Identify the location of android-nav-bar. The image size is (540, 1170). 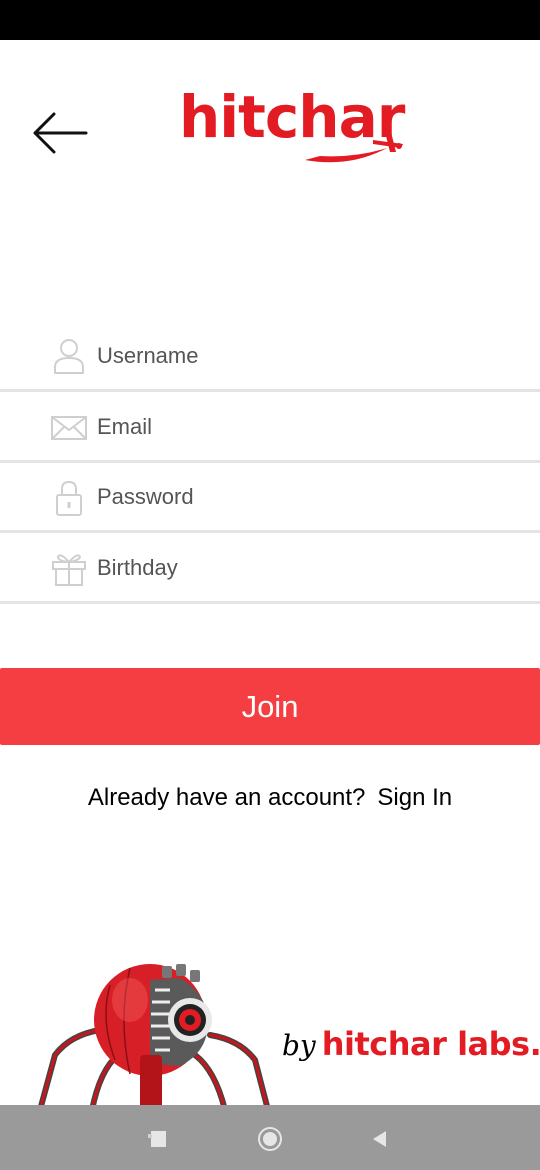
(270, 1137).